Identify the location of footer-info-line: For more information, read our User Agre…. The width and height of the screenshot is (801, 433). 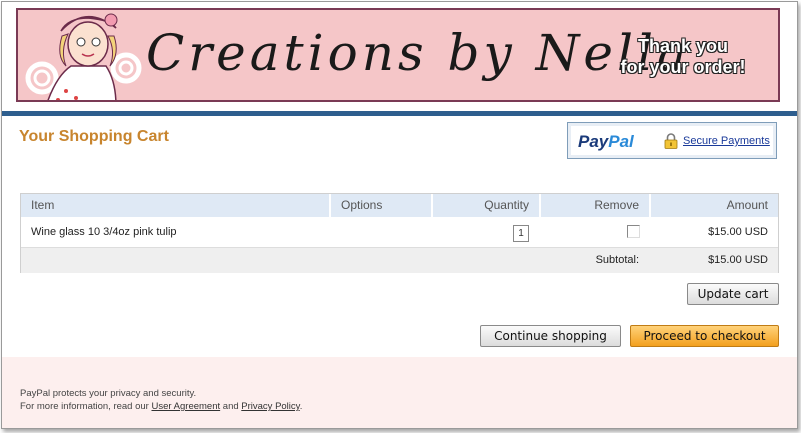
(161, 406).